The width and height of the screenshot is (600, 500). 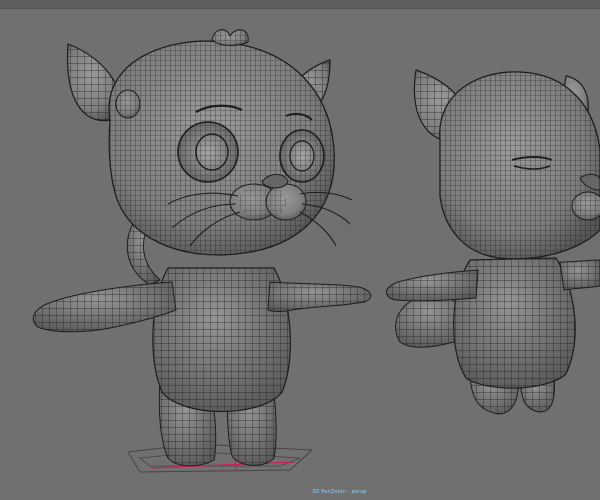 I want to click on floor-grid-locator, so click(x=220, y=458).